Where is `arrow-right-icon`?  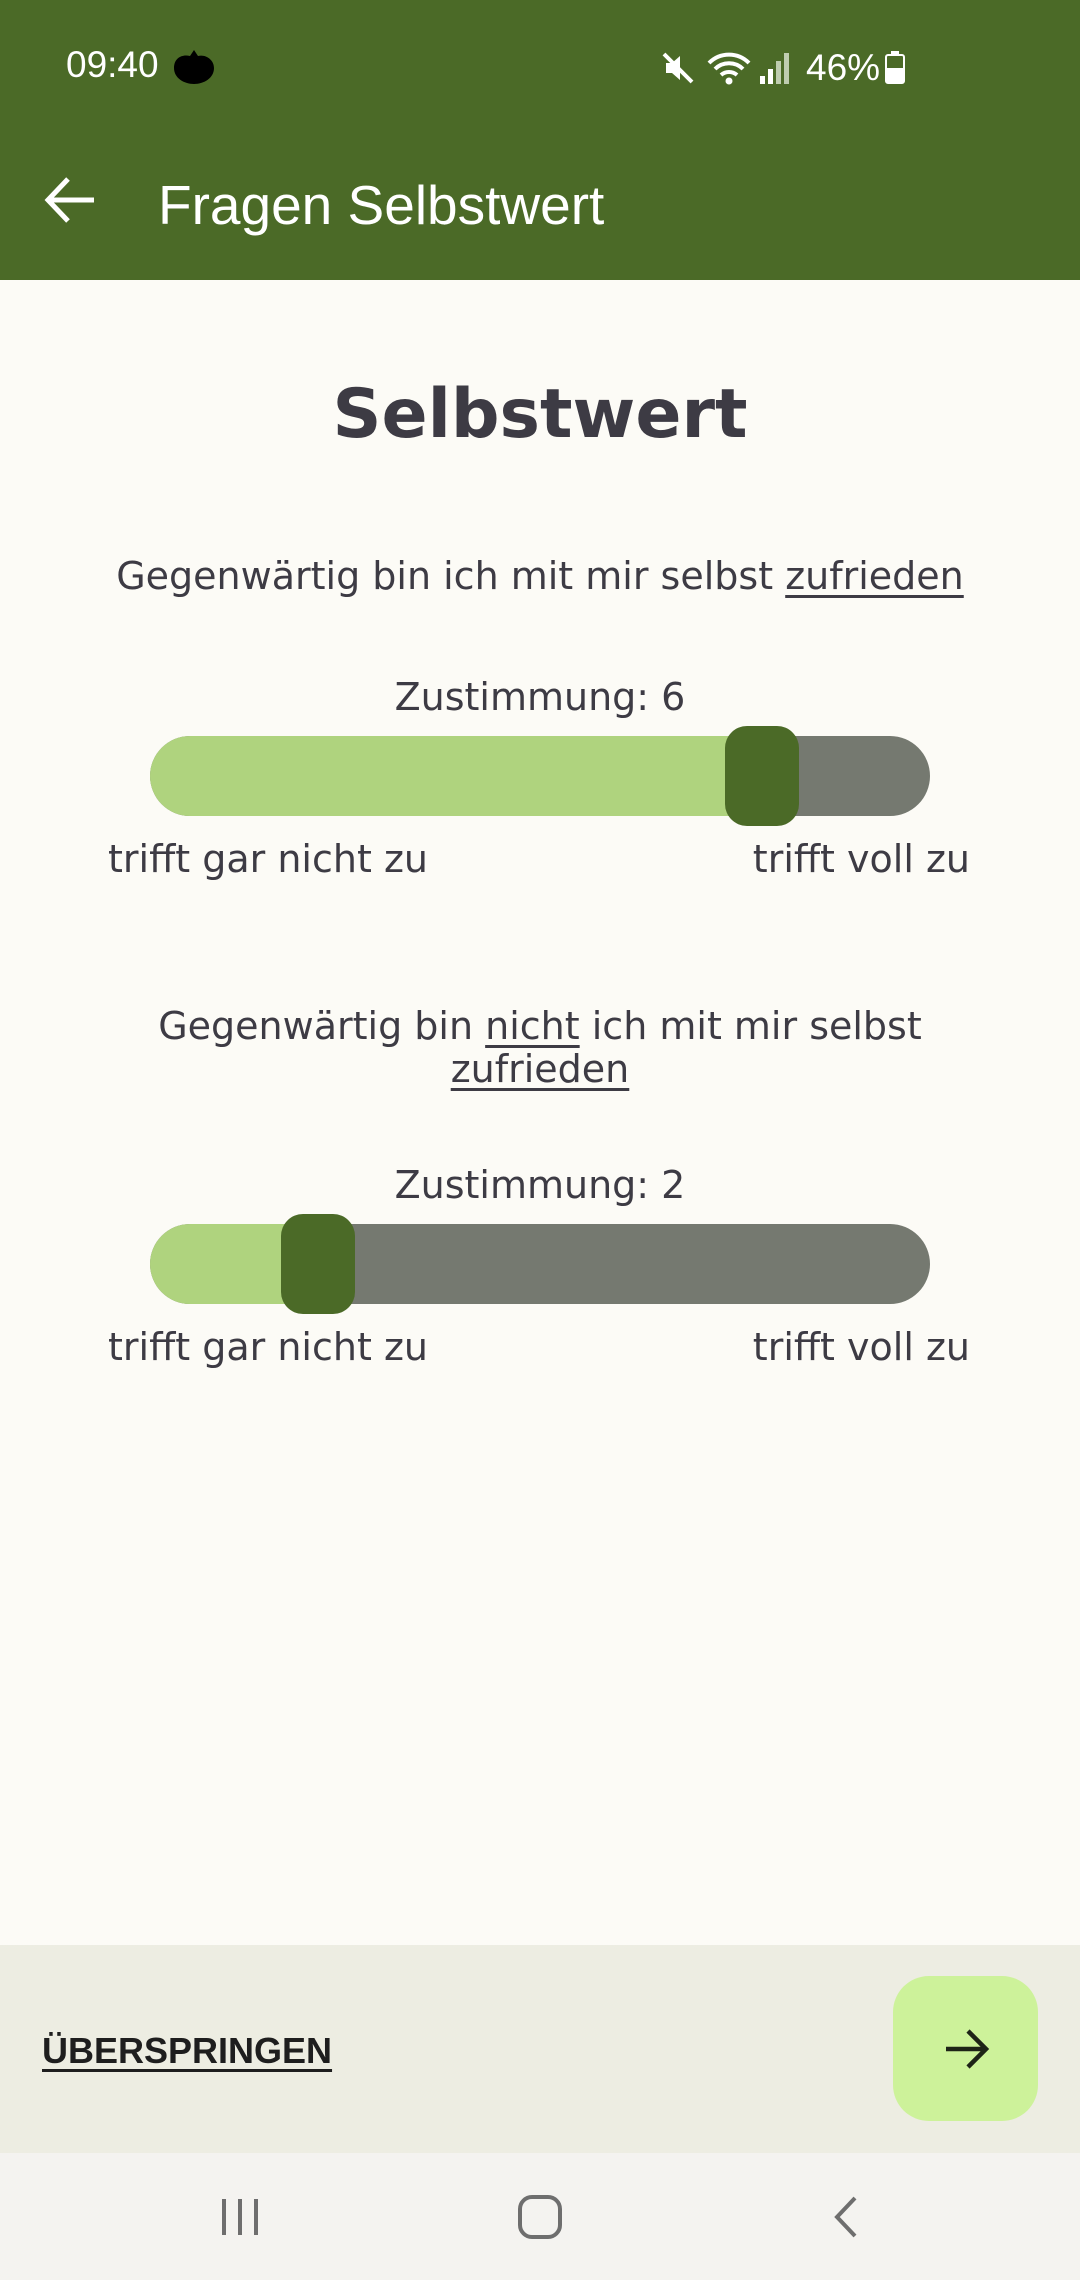 arrow-right-icon is located at coordinates (967, 2048).